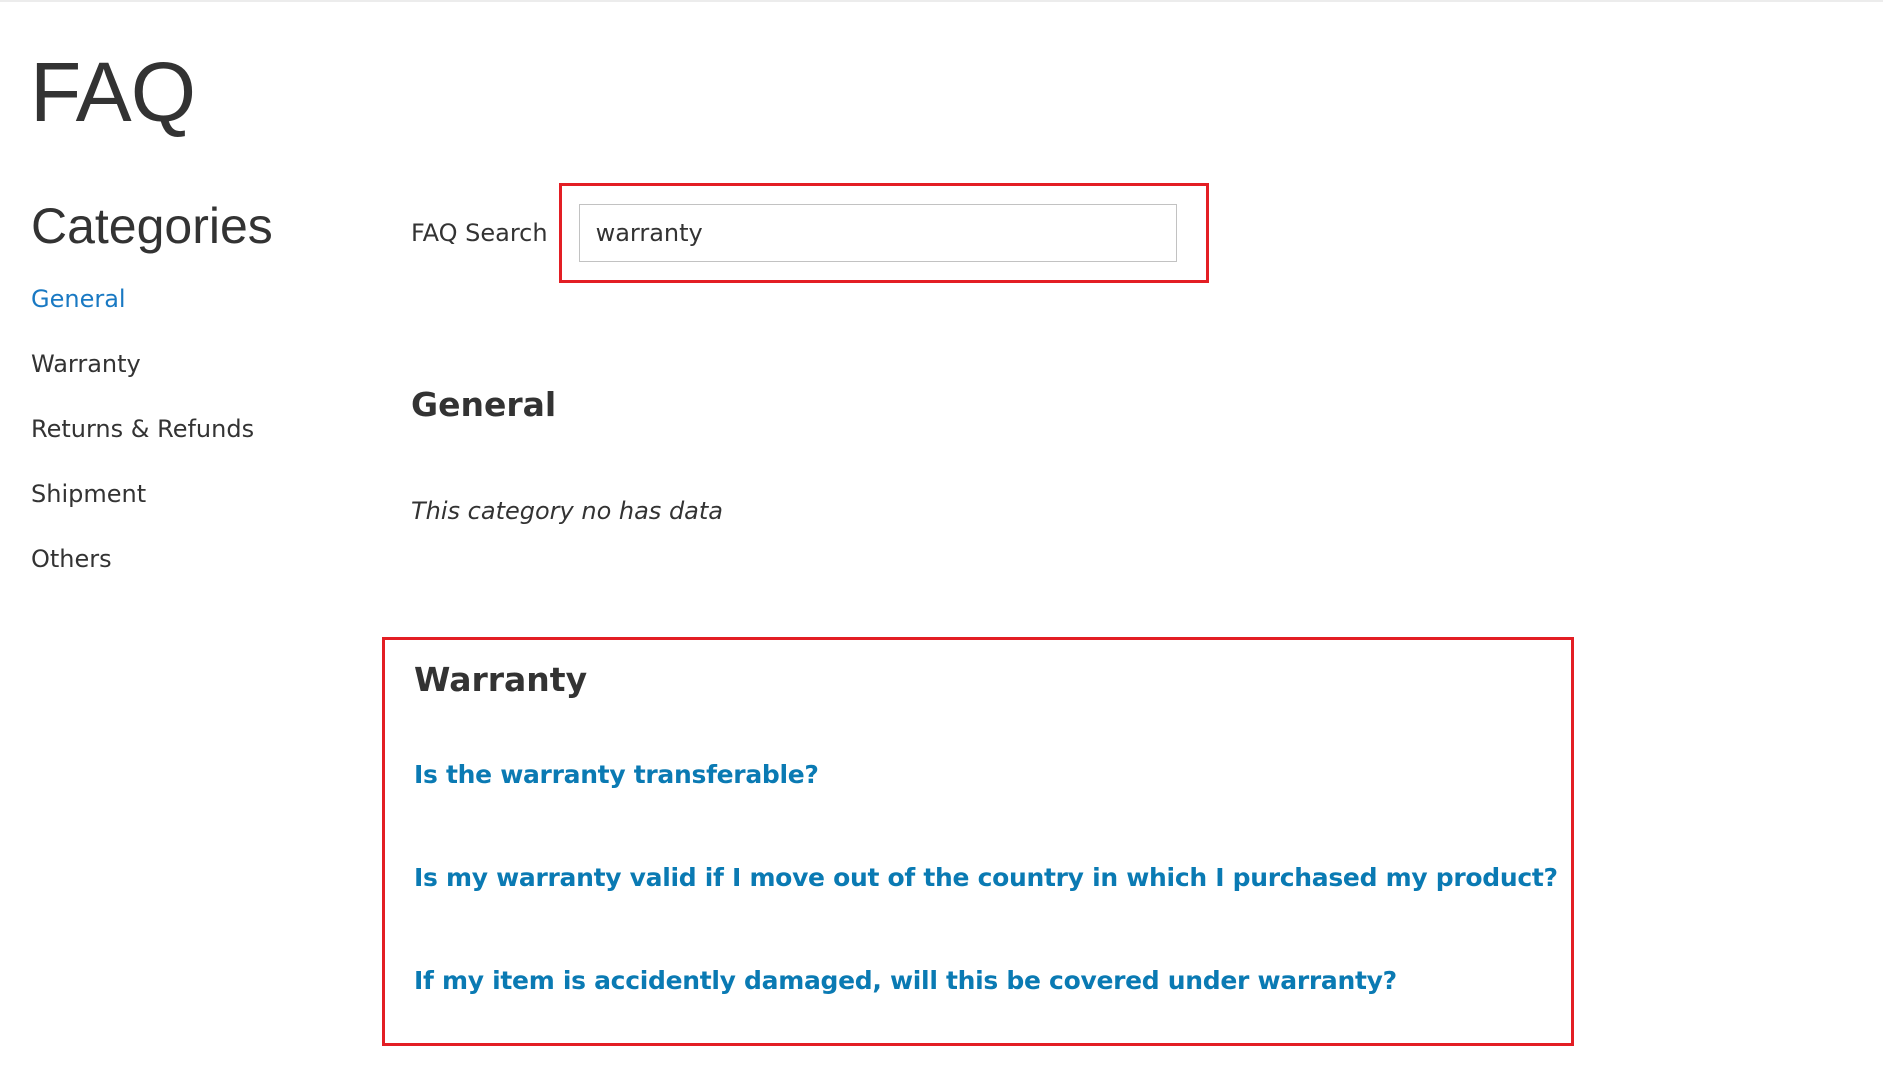 The image size is (1883, 1077). Describe the element at coordinates (877, 233) in the screenshot. I see `faq-search-input` at that location.